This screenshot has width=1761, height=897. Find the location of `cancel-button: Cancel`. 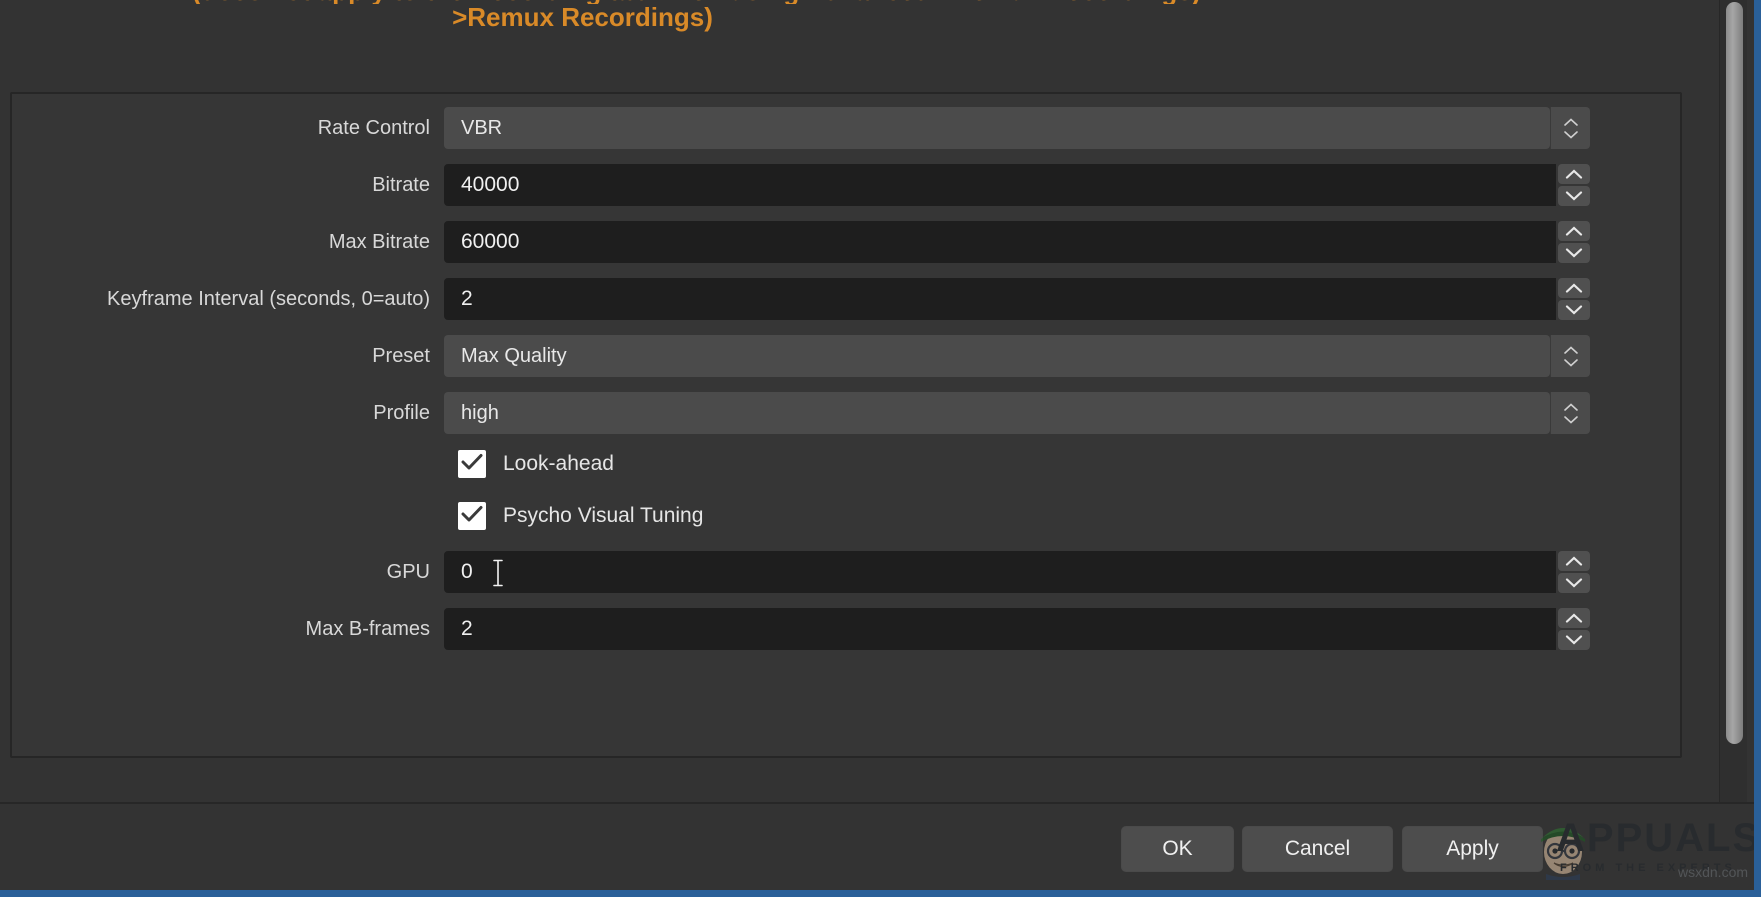

cancel-button: Cancel is located at coordinates (1317, 849).